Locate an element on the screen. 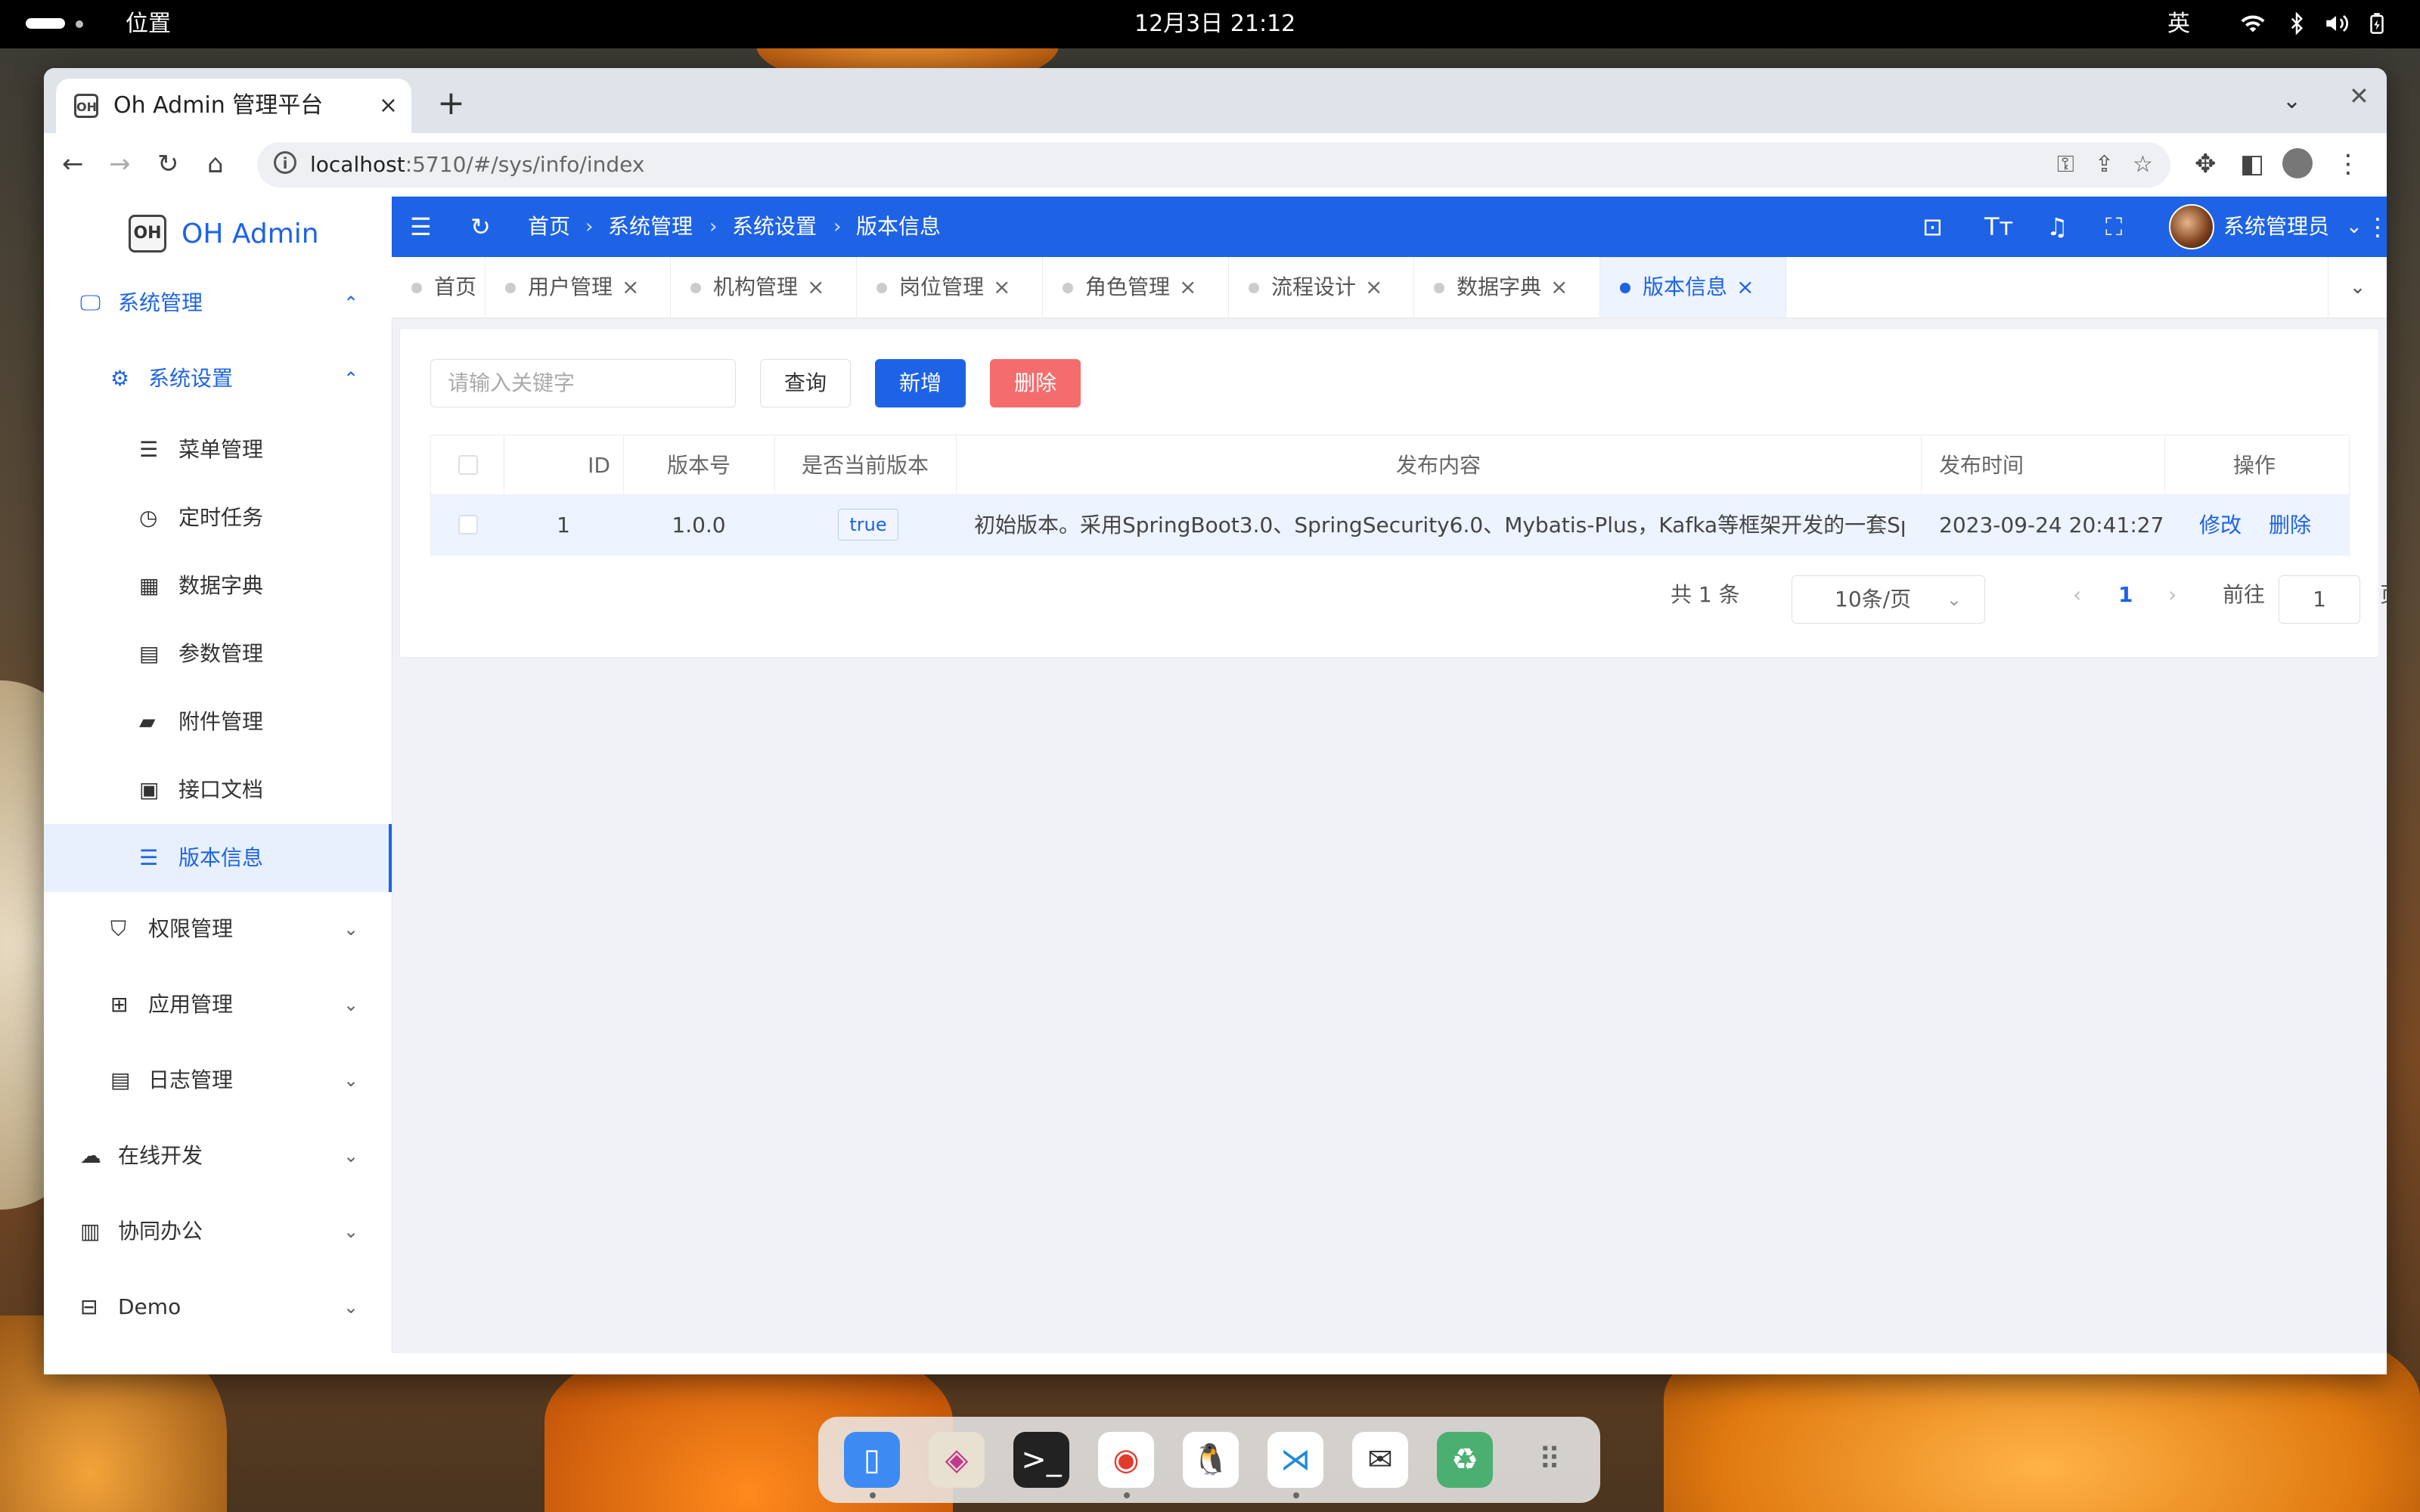  sidebar-item-label: 参数管理 is located at coordinates (221, 653).